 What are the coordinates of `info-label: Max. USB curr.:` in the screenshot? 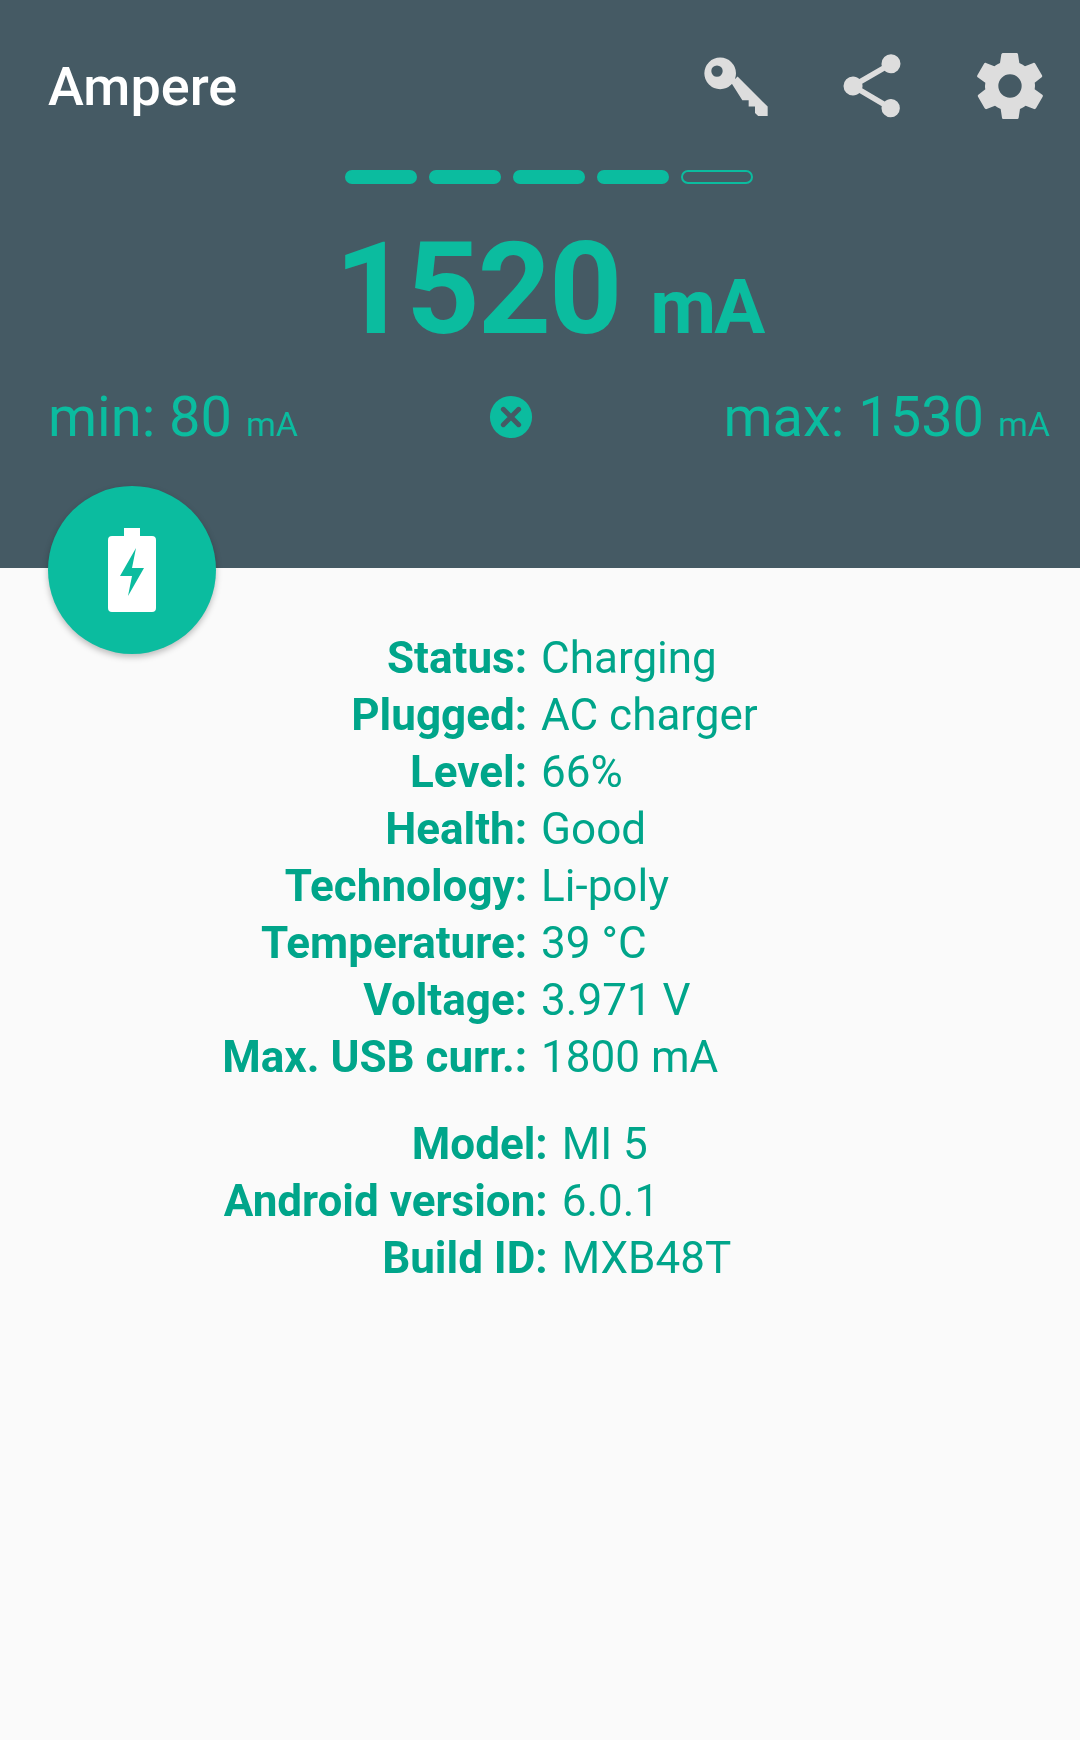 It's located at (375, 1057).